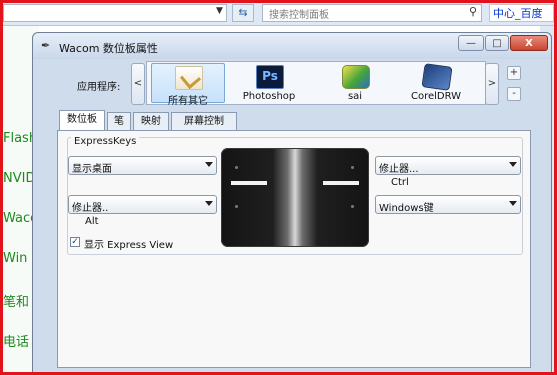 The height and width of the screenshot is (375, 557). What do you see at coordinates (188, 101) in the screenshot?
I see `app-name: 所有其它` at bounding box center [188, 101].